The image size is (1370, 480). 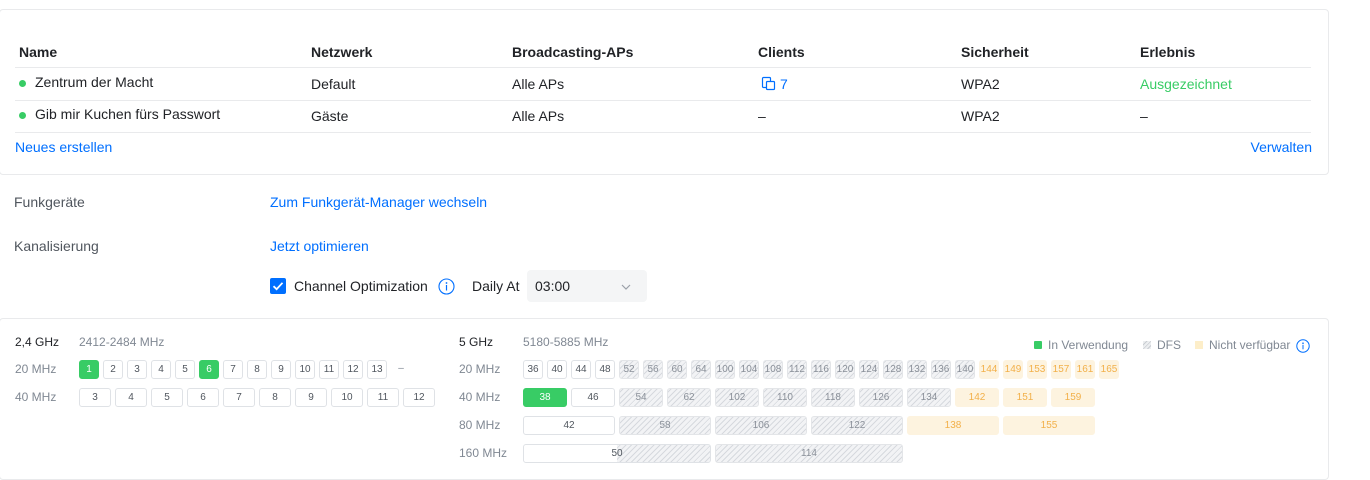 What do you see at coordinates (1013, 369) in the screenshot?
I see `channel-149: 149` at bounding box center [1013, 369].